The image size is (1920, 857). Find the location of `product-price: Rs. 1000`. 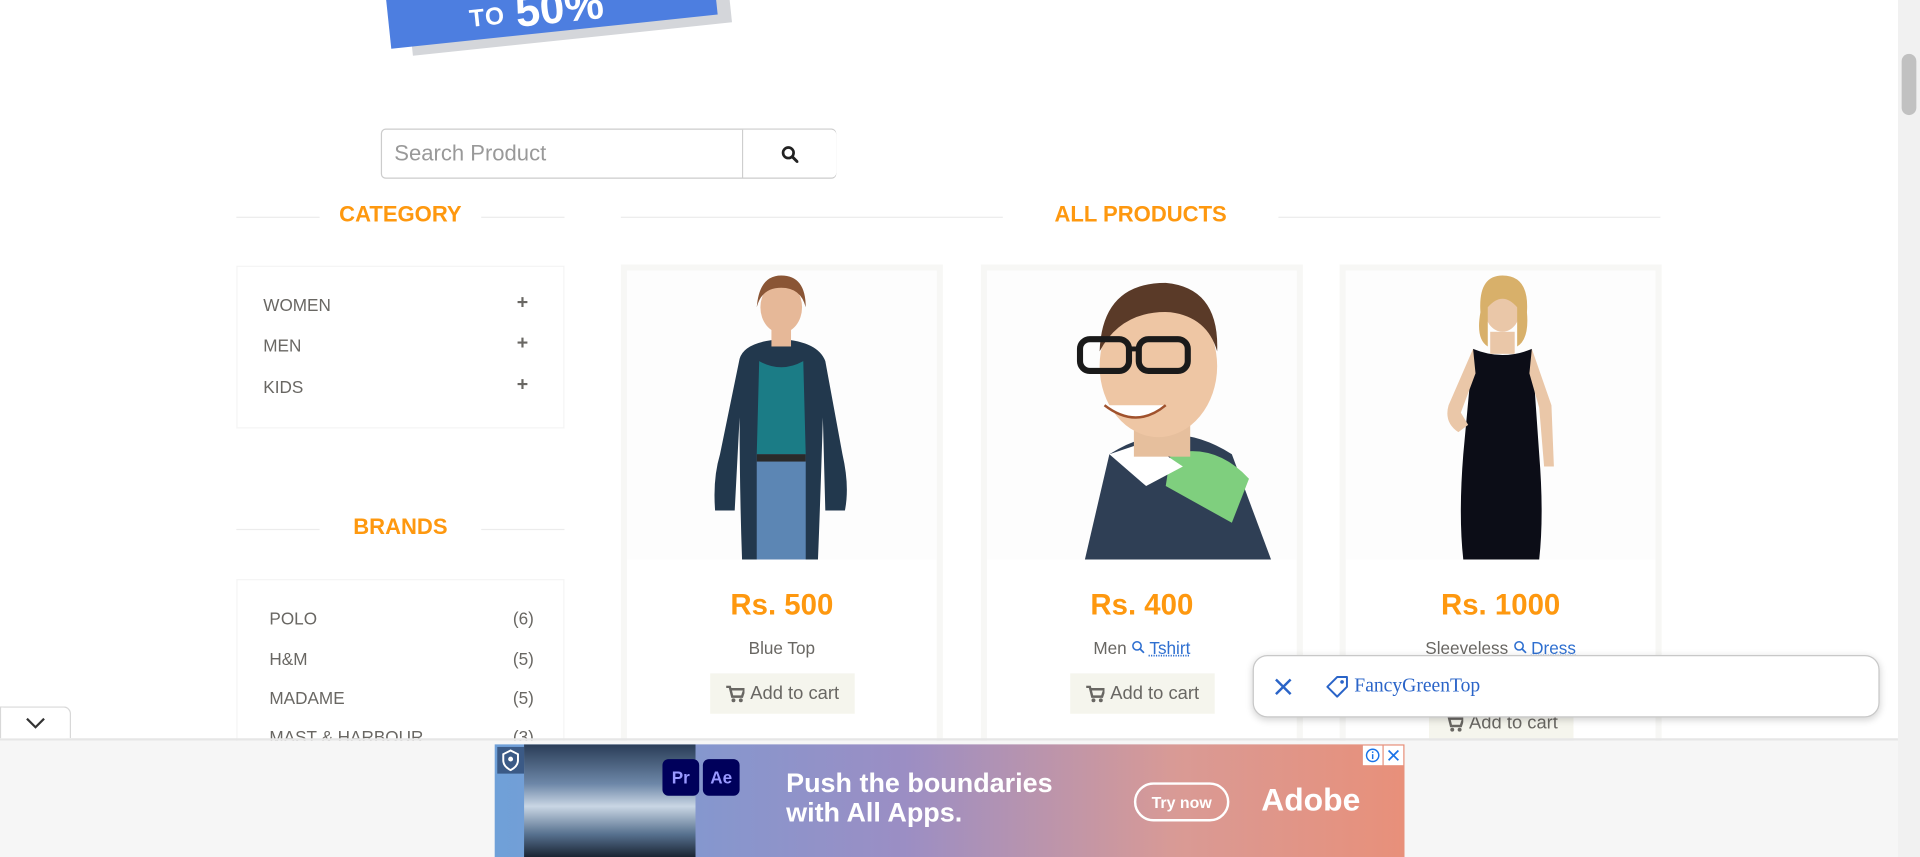

product-price: Rs. 1000 is located at coordinates (1500, 605).